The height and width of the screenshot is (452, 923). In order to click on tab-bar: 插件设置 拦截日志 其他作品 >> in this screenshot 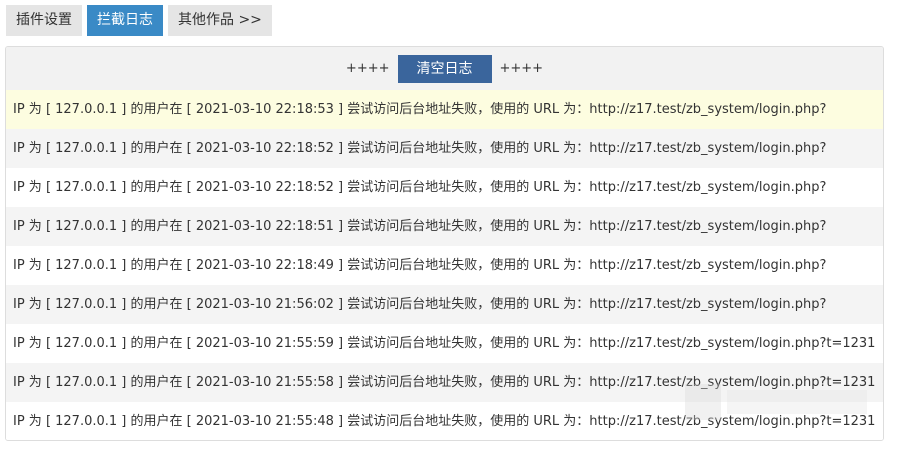, I will do `click(139, 20)`.